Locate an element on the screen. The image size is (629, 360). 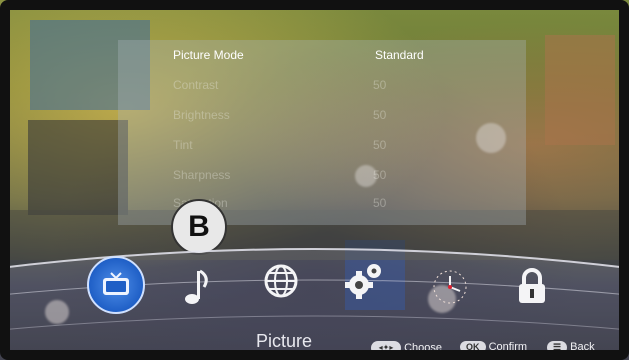
timer-icon-button is located at coordinates (450, 287).